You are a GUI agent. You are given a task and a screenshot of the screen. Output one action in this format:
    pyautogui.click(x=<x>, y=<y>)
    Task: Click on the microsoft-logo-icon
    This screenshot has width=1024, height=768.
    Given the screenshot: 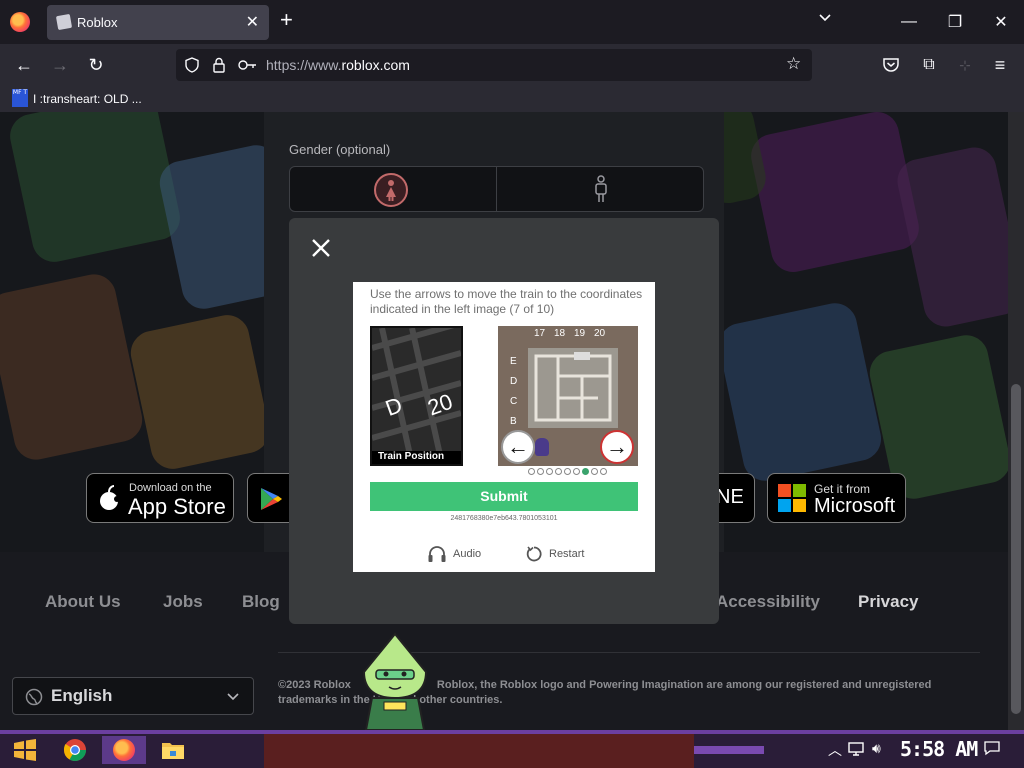 What is the action you would take?
    pyautogui.click(x=792, y=498)
    